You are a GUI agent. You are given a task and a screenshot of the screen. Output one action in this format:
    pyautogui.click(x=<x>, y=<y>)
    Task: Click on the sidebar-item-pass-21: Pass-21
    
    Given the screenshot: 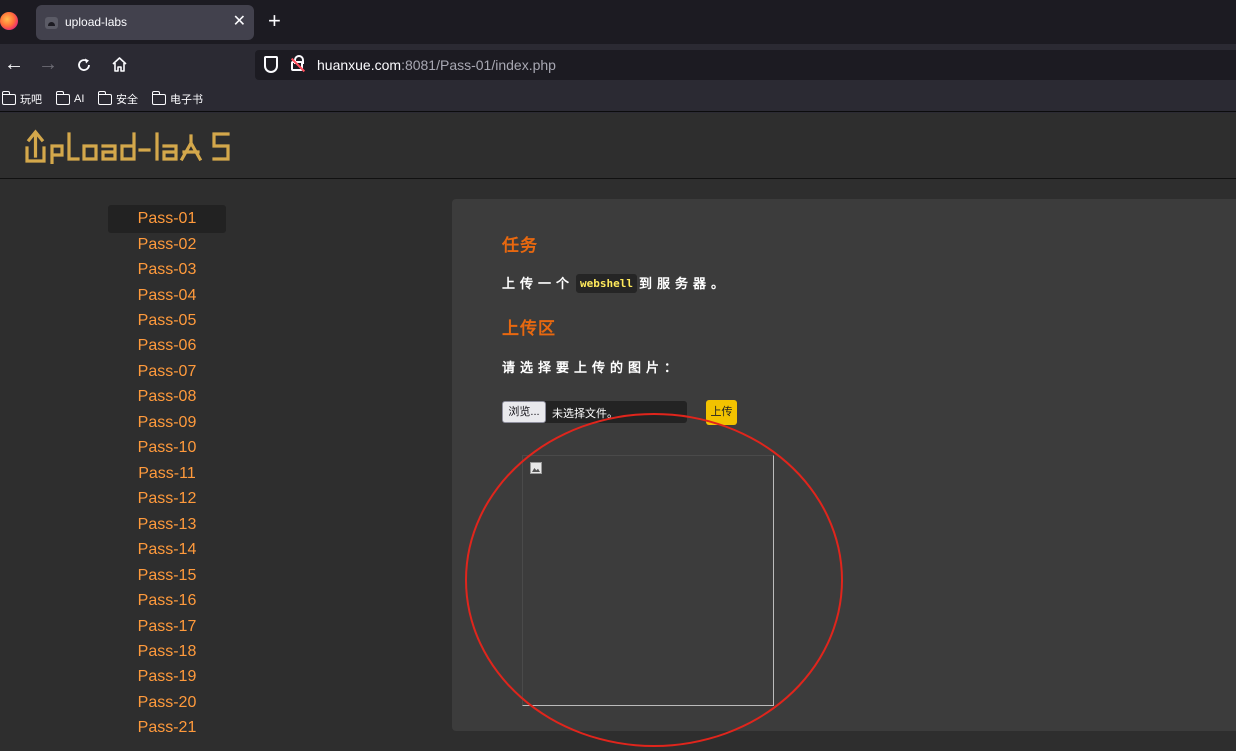 What is the action you would take?
    pyautogui.click(x=167, y=728)
    